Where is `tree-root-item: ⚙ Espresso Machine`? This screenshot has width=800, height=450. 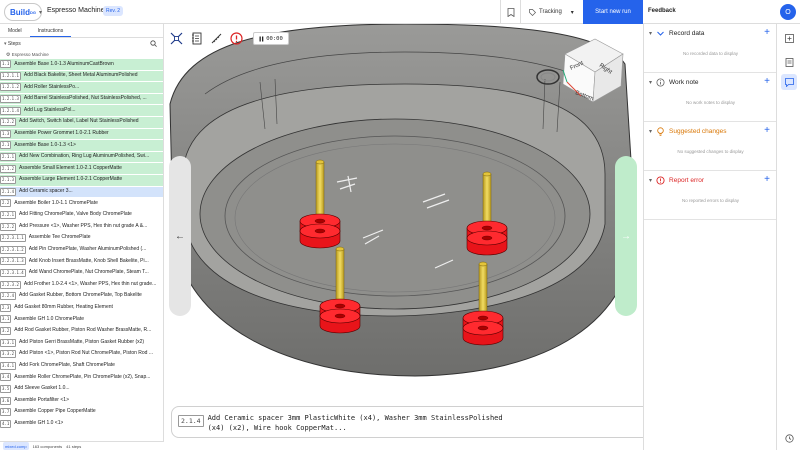
tree-root-item: ⚙ Espresso Machine is located at coordinates (81, 54).